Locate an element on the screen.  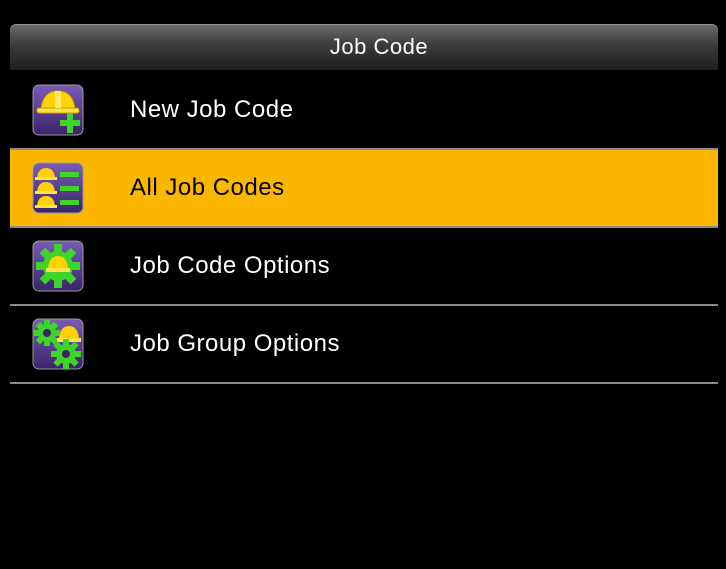
new-job-code-icon is located at coordinates (58, 110).